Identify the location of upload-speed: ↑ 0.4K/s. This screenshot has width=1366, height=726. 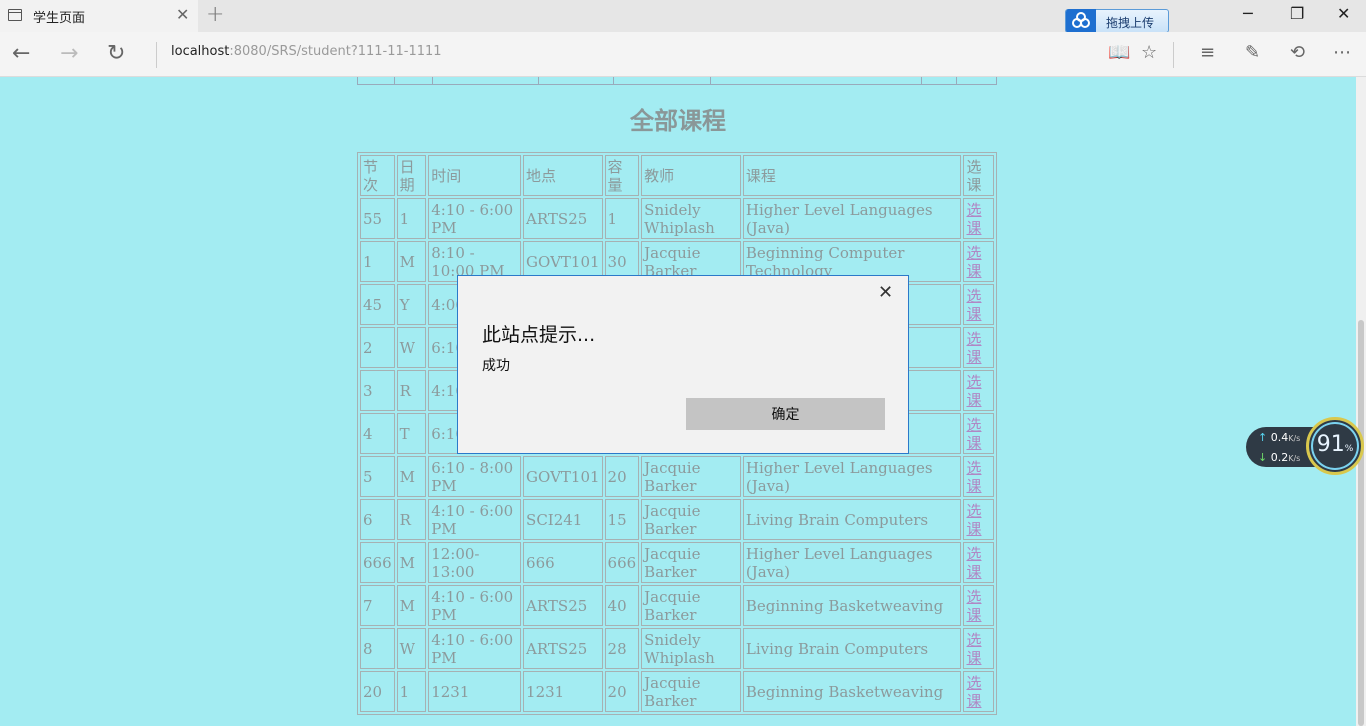
(1279, 437).